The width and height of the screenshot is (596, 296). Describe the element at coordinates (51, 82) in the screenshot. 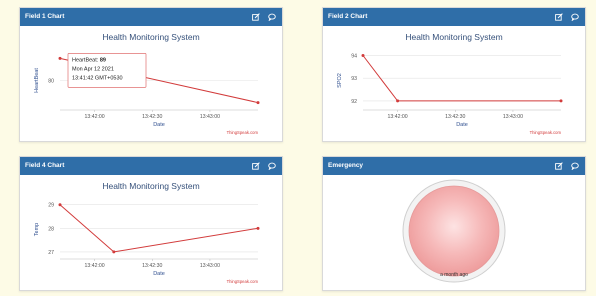

I see `y-tick-label: 80` at that location.